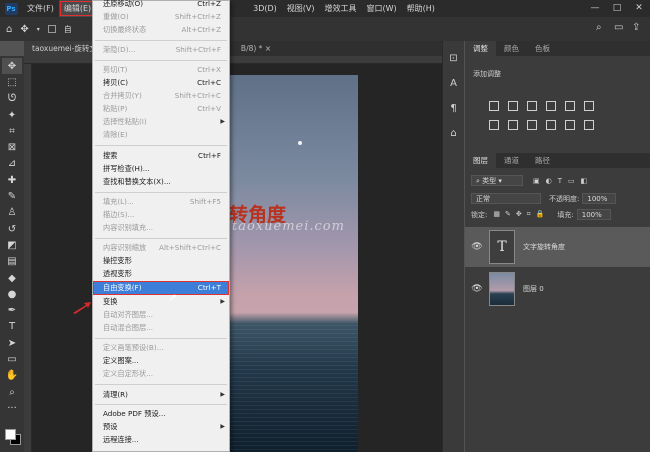  I want to click on photo-filter-icon, so click(532, 125).